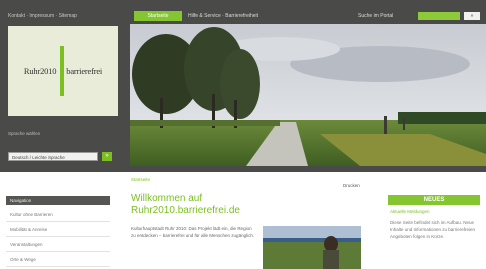 This screenshot has height=269, width=486. I want to click on logo-text-right: barrierefrei, so click(84, 71).